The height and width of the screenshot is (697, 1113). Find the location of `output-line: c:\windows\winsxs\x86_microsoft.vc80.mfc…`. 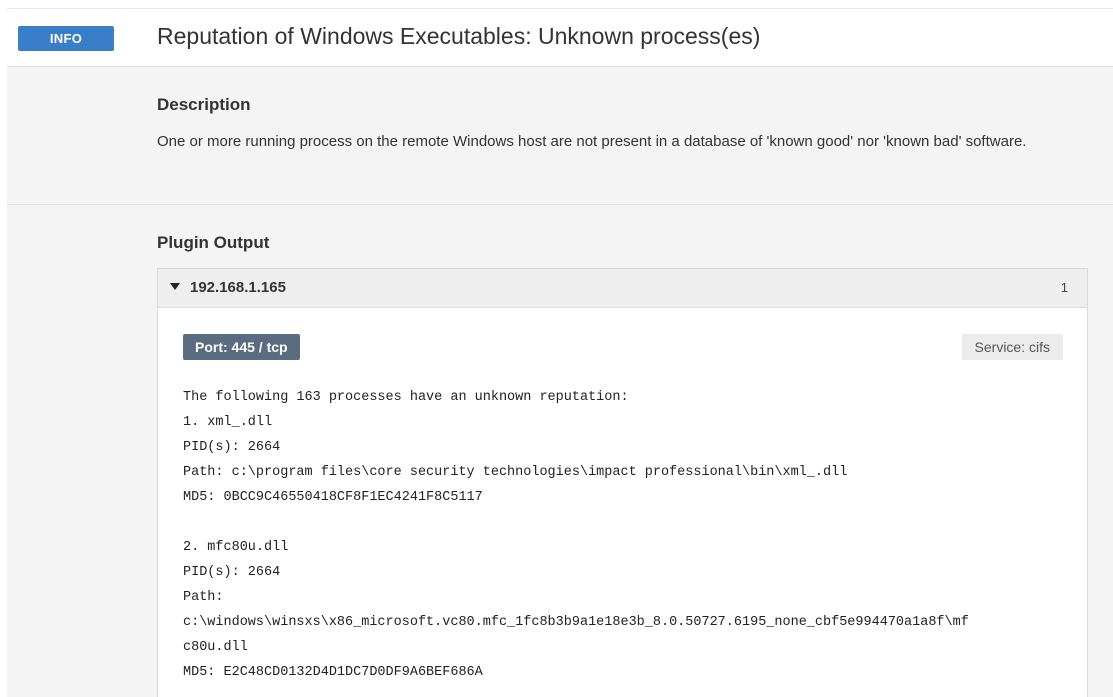

output-line: c:\windows\winsxs\x86_microsoft.vc80.mfc… is located at coordinates (576, 622).